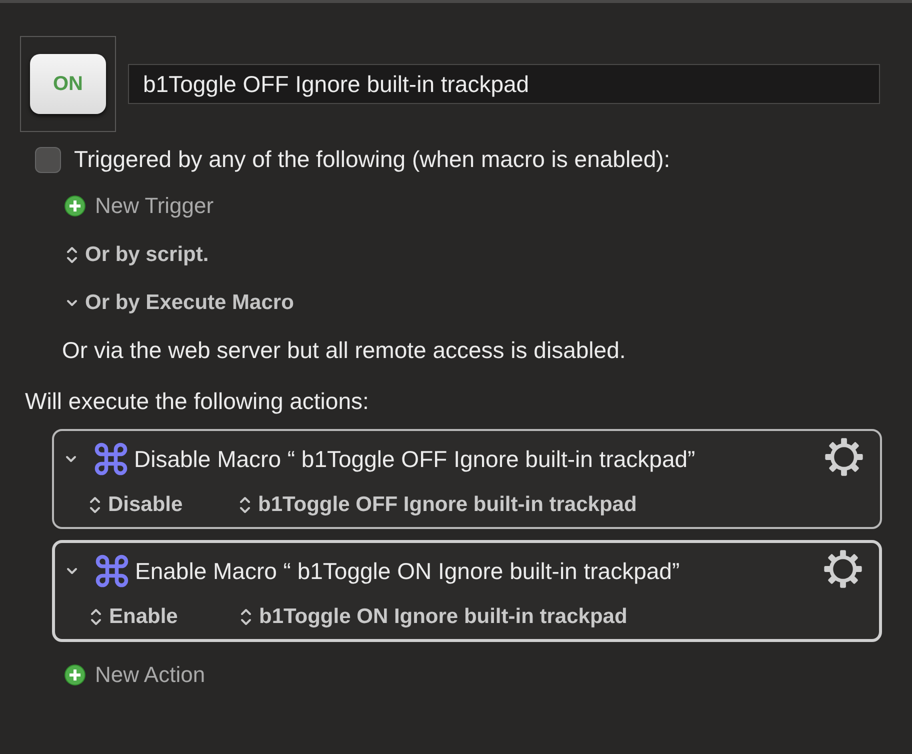  Describe the element at coordinates (143, 617) in the screenshot. I see `popup-menu: Enable` at that location.